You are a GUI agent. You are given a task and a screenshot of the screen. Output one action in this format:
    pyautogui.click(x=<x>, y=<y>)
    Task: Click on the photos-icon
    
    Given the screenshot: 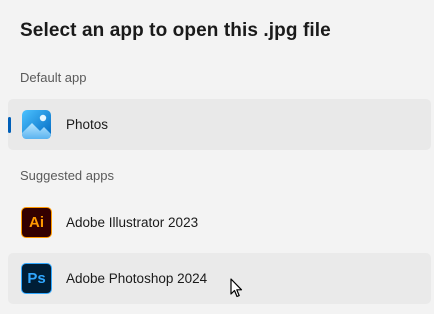 What is the action you would take?
    pyautogui.click(x=36, y=124)
    